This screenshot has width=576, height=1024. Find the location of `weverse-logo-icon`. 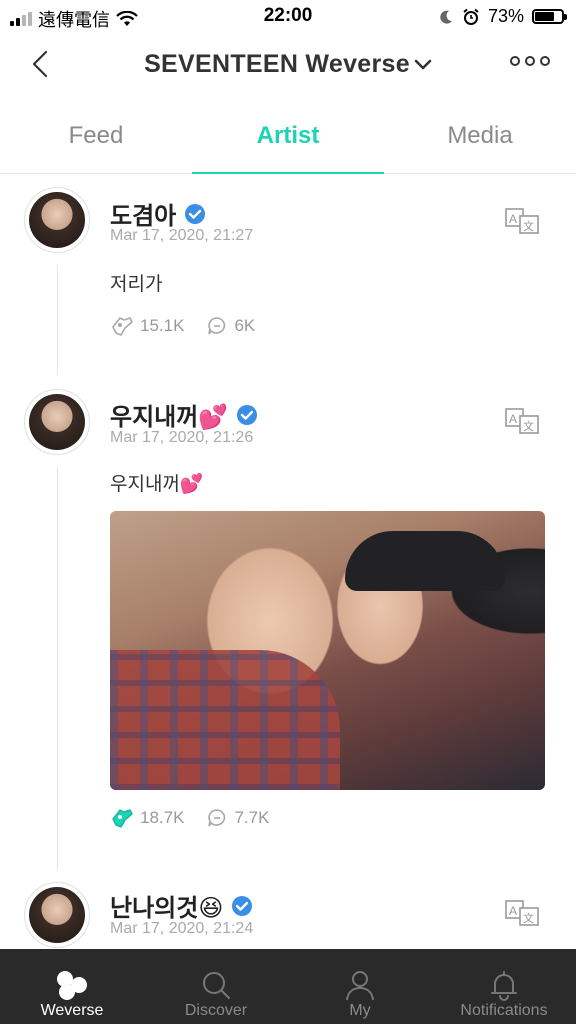

weverse-logo-icon is located at coordinates (72, 985).